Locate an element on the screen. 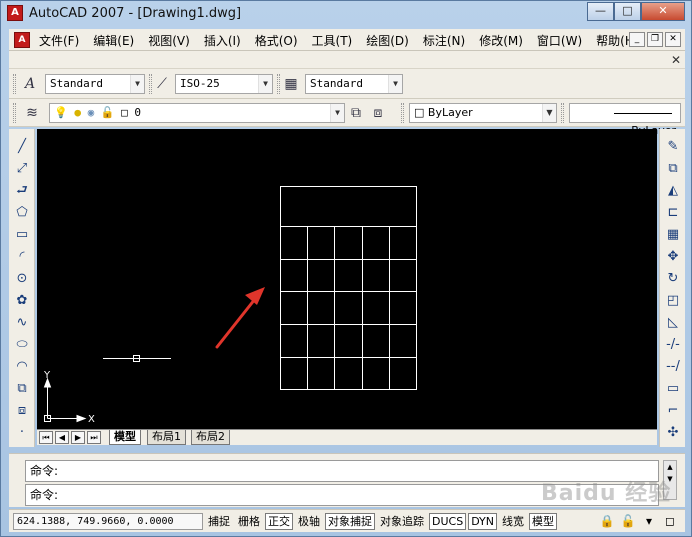 The width and height of the screenshot is (692, 537). menu-item-8: 修改(M) is located at coordinates (501, 40).